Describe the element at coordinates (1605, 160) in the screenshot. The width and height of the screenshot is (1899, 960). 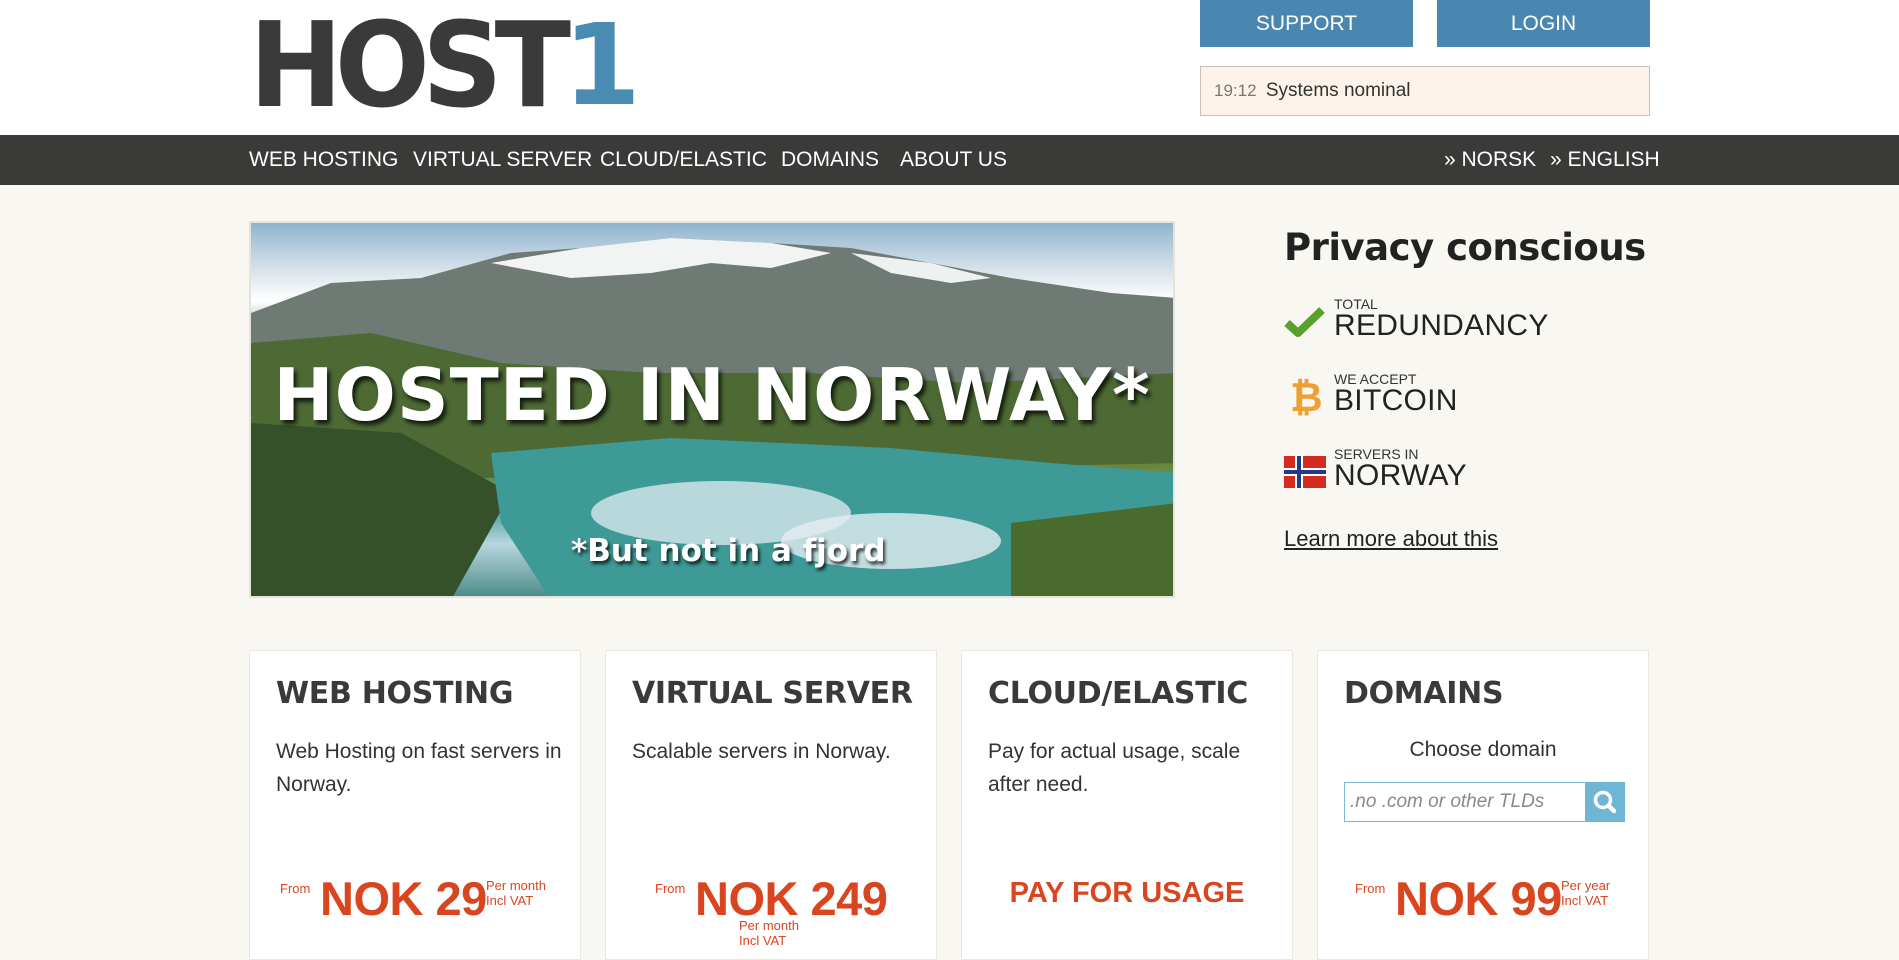
I see `lang-english-link: » ENGLISH` at that location.